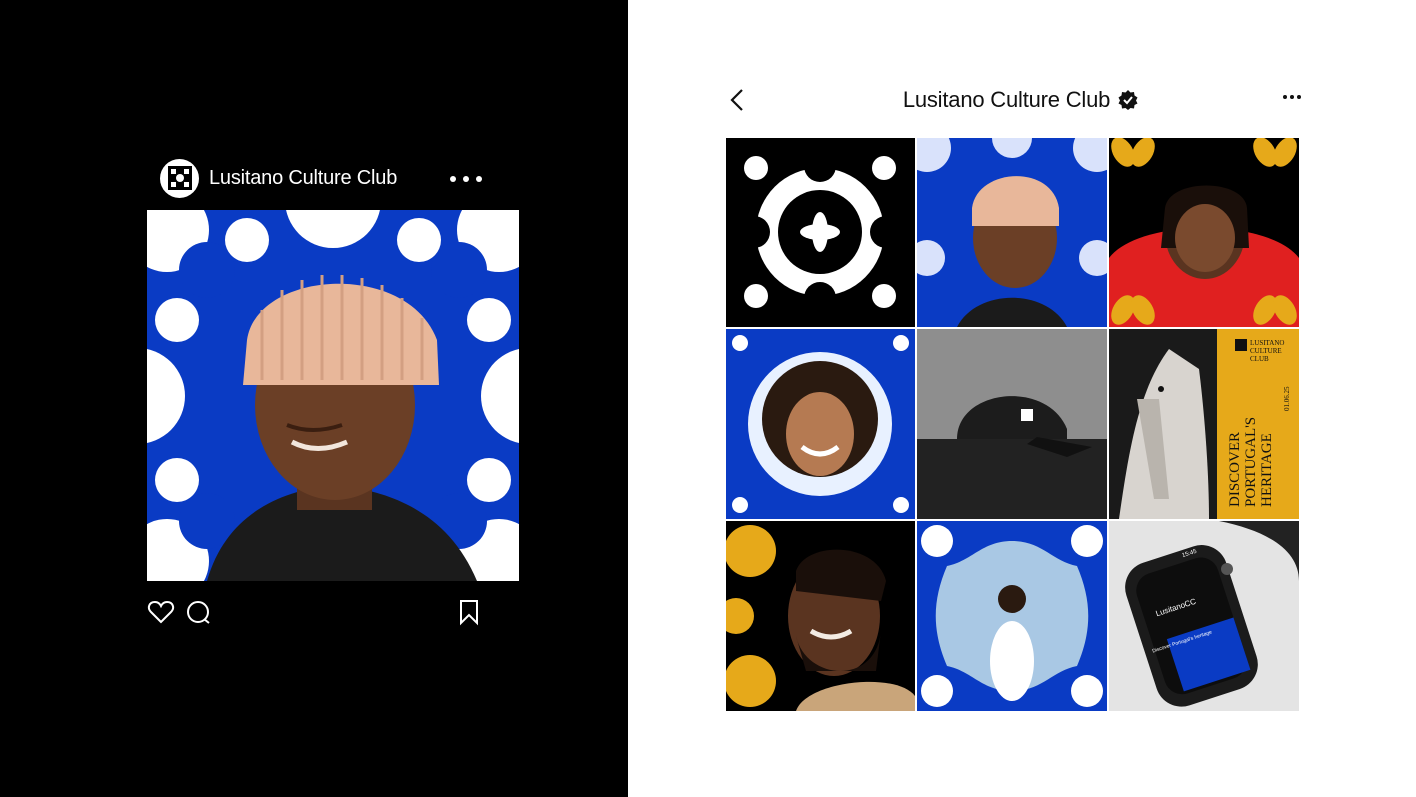 This screenshot has height=797, width=1416. What do you see at coordinates (198, 612) in the screenshot?
I see `comment-icon` at bounding box center [198, 612].